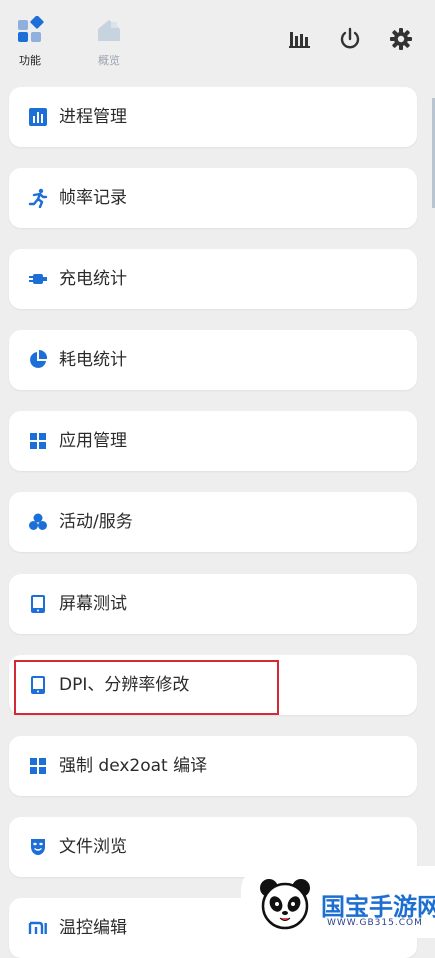 This screenshot has height=958, width=435. I want to click on menu-item-activity-service: 活动/服务, so click(213, 522).